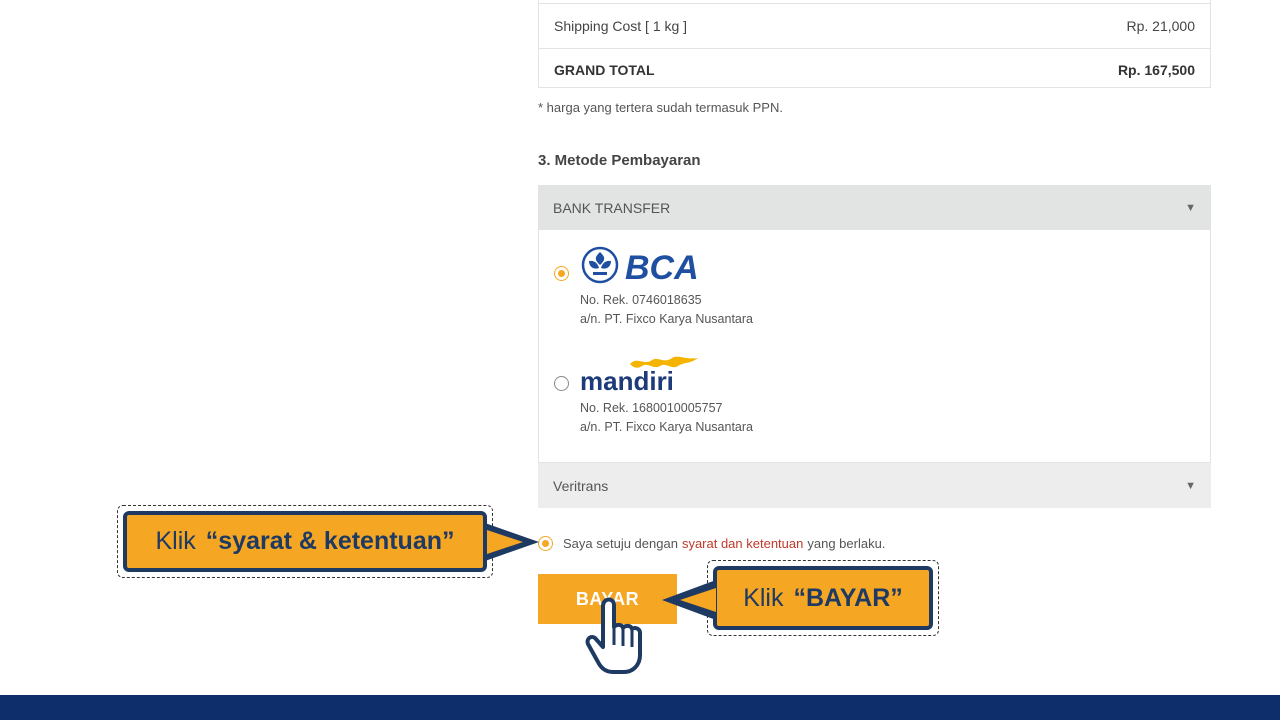  What do you see at coordinates (561, 273) in the screenshot?
I see `bca-radio` at bounding box center [561, 273].